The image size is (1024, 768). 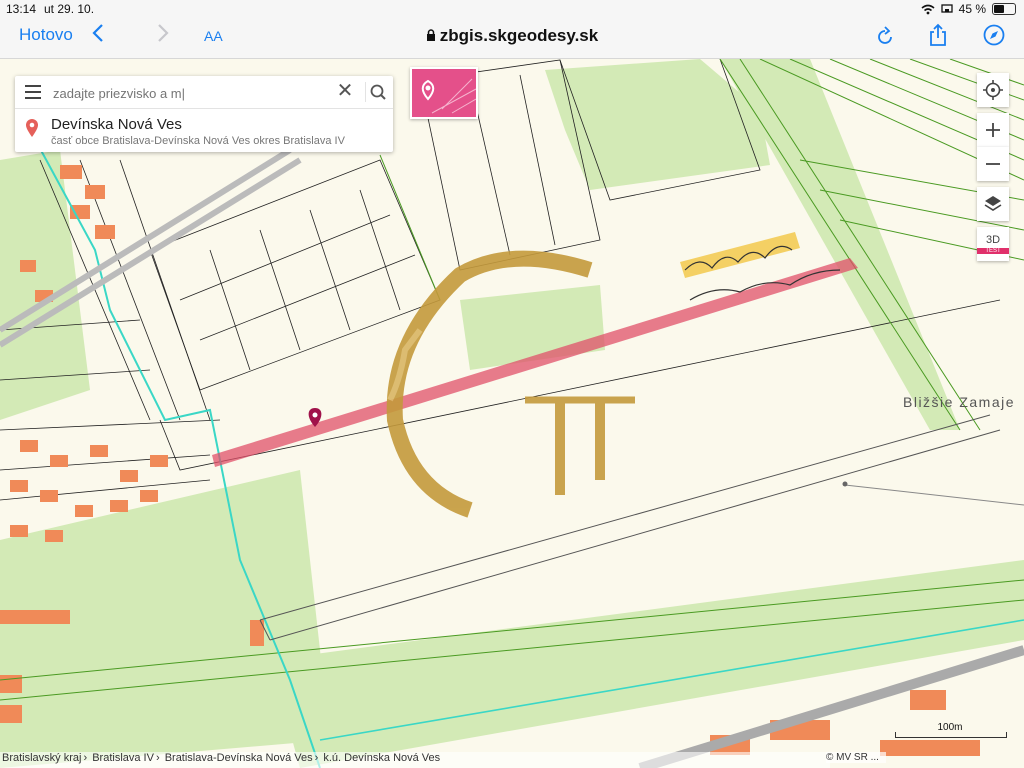 I want to click on reload-button, so click(x=885, y=38).